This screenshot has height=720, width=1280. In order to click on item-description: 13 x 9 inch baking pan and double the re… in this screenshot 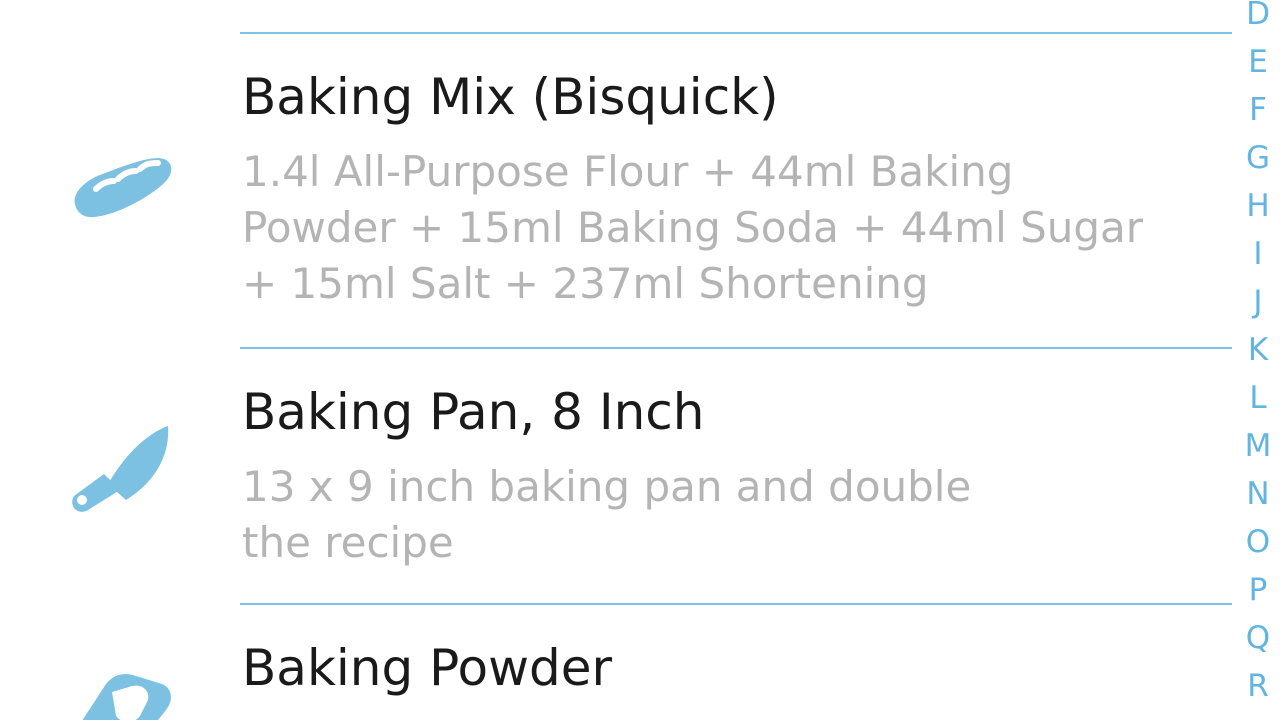, I will do `click(606, 515)`.